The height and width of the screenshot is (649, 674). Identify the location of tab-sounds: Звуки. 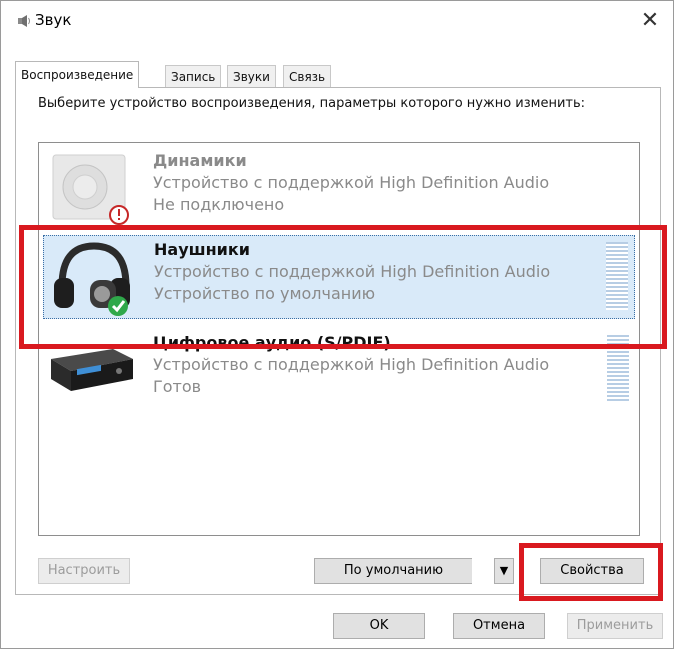
(251, 76).